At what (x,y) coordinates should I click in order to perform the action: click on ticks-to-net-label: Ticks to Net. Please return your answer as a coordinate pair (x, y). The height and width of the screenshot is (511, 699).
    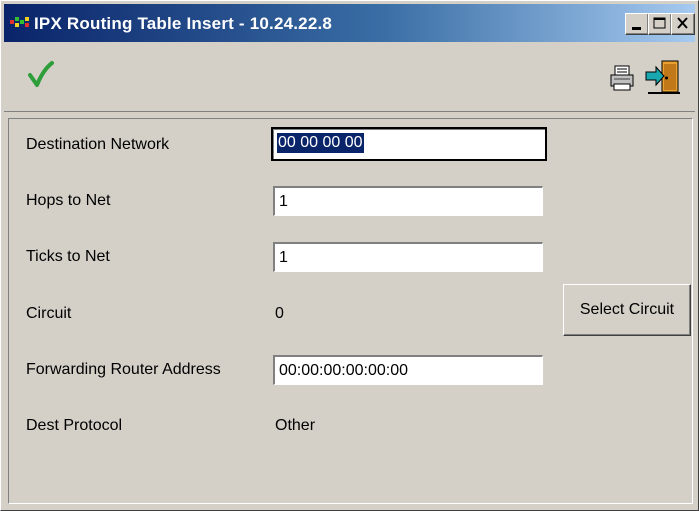
    Looking at the image, I should click on (68, 256).